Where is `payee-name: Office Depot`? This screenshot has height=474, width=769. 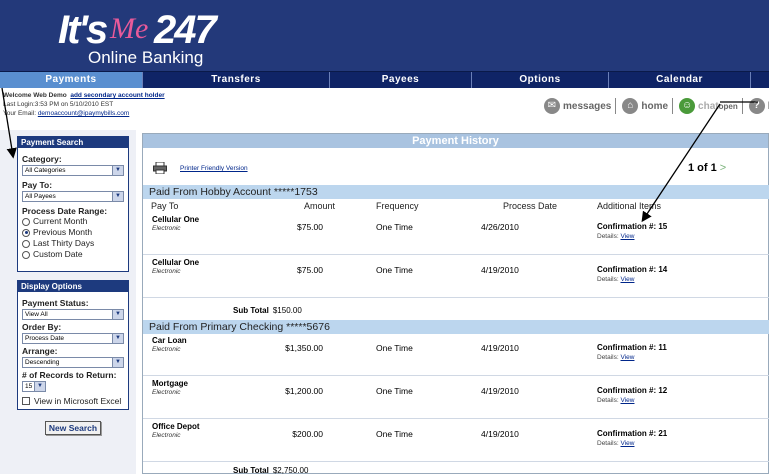
payee-name: Office Depot is located at coordinates (176, 426).